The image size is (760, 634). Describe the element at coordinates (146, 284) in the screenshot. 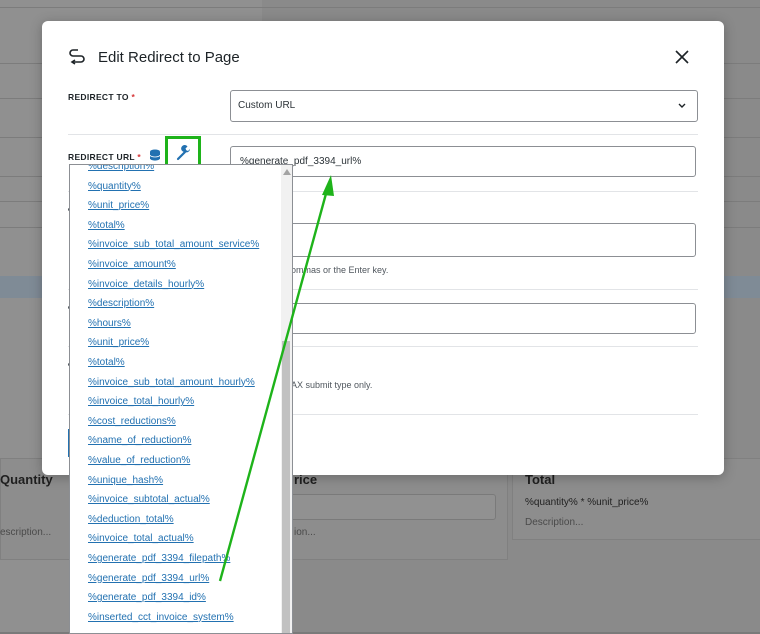

I see `macro-item: %invoice_details_hourly%` at that location.